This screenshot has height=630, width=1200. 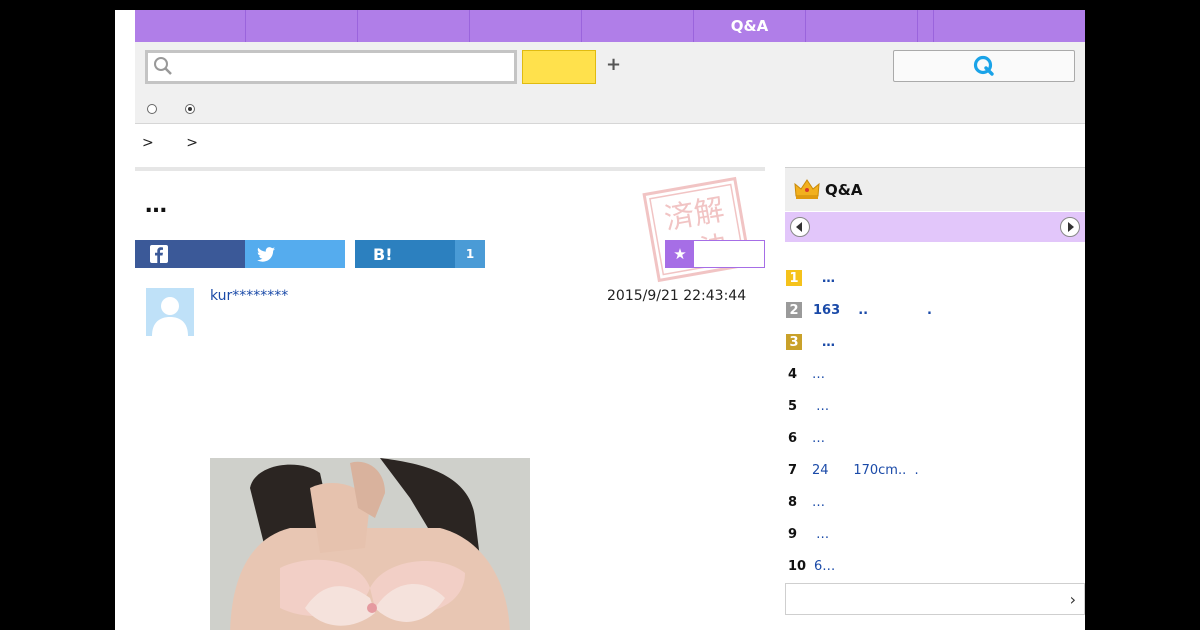 What do you see at coordinates (199, 254) in the screenshot?
I see `facebook-share-button` at bounding box center [199, 254].